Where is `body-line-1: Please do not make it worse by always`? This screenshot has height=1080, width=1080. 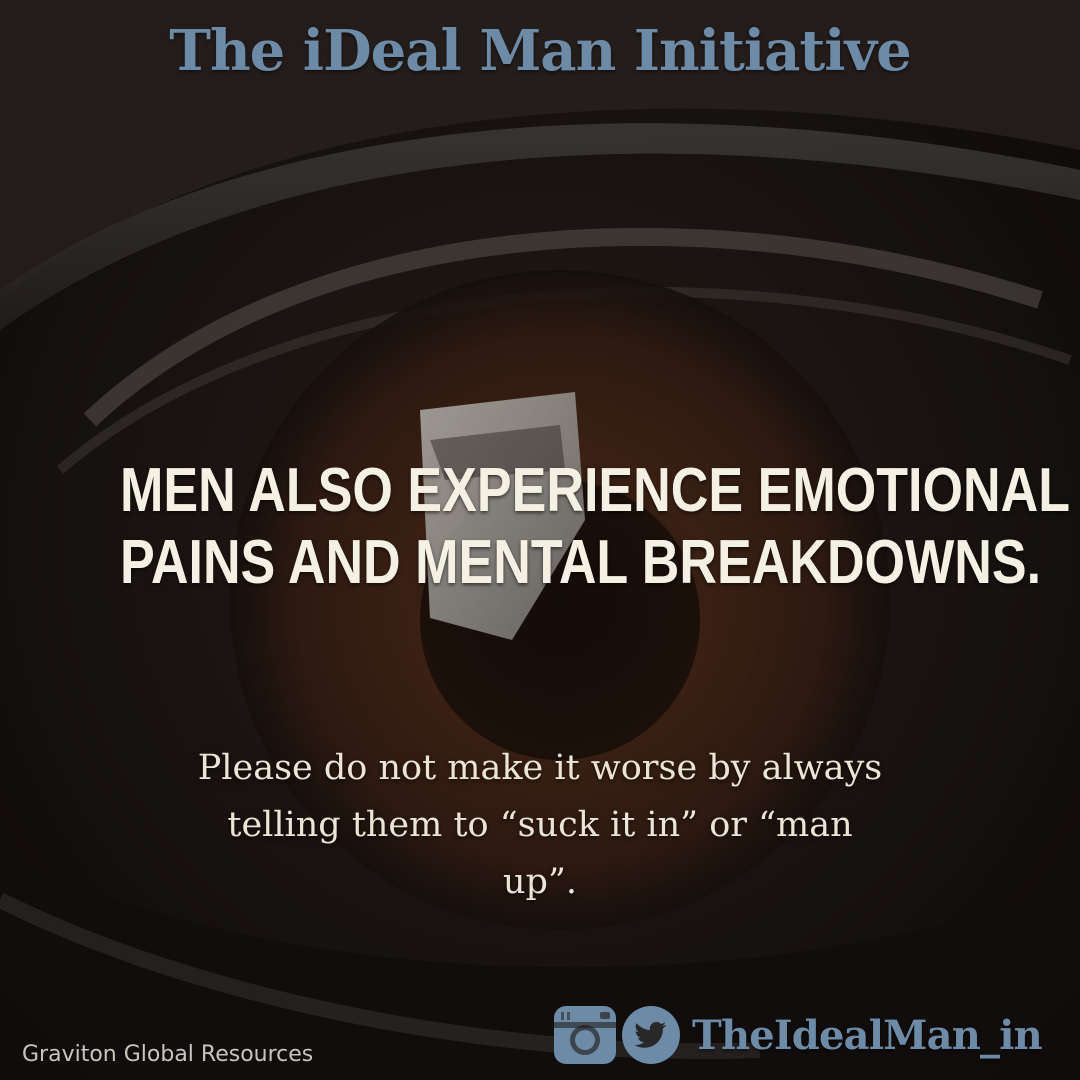
body-line-1: Please do not make it worse by always is located at coordinates (540, 768).